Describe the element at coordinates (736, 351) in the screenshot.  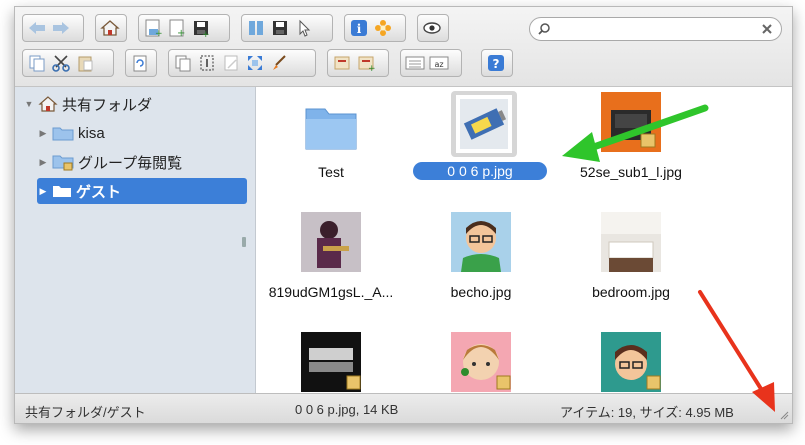
I see `red-arrow-icon` at that location.